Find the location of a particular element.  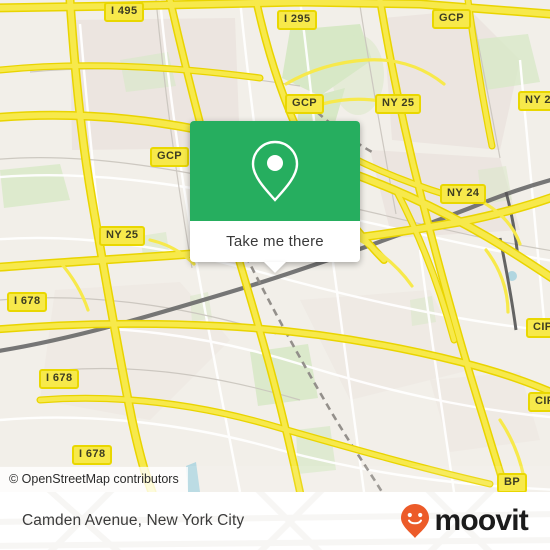

road-shield-ny25-left: NY 25 is located at coordinates (122, 236).